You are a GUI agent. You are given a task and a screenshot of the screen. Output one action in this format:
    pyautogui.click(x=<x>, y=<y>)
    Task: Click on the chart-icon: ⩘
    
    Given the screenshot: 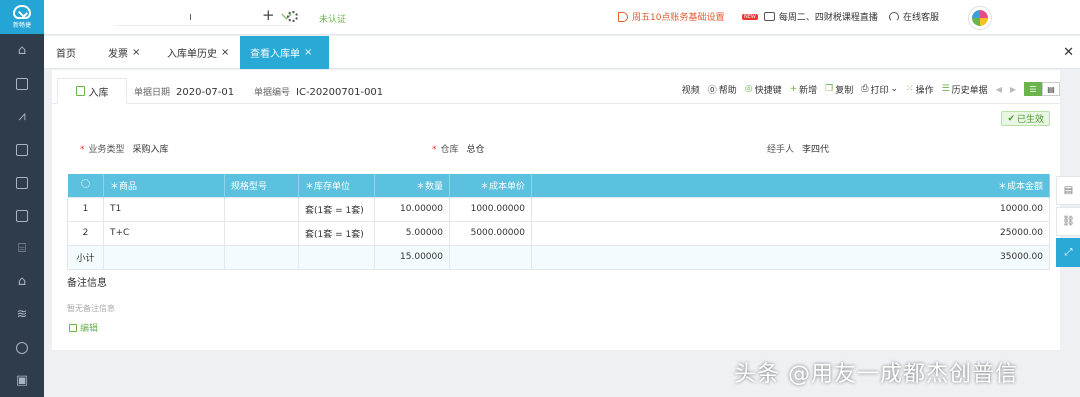 What is the action you would take?
    pyautogui.click(x=22, y=116)
    